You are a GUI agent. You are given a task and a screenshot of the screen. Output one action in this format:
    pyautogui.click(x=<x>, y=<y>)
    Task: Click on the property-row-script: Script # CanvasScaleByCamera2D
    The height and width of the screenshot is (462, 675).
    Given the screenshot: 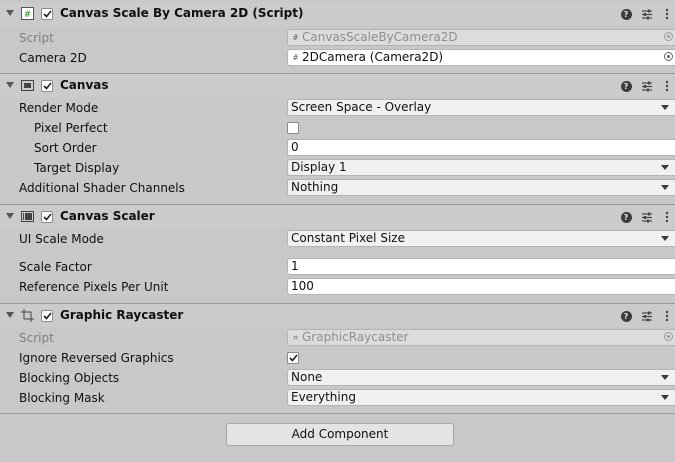 What is the action you would take?
    pyautogui.click(x=337, y=38)
    